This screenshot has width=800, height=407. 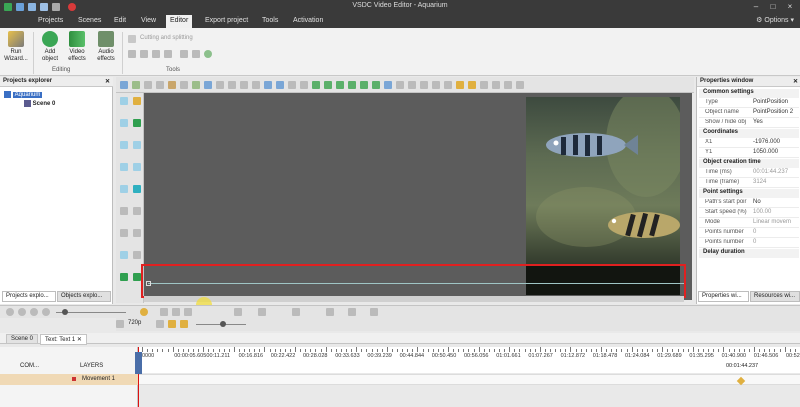 What do you see at coordinates (148, 20) in the screenshot?
I see `menu-view: View` at bounding box center [148, 20].